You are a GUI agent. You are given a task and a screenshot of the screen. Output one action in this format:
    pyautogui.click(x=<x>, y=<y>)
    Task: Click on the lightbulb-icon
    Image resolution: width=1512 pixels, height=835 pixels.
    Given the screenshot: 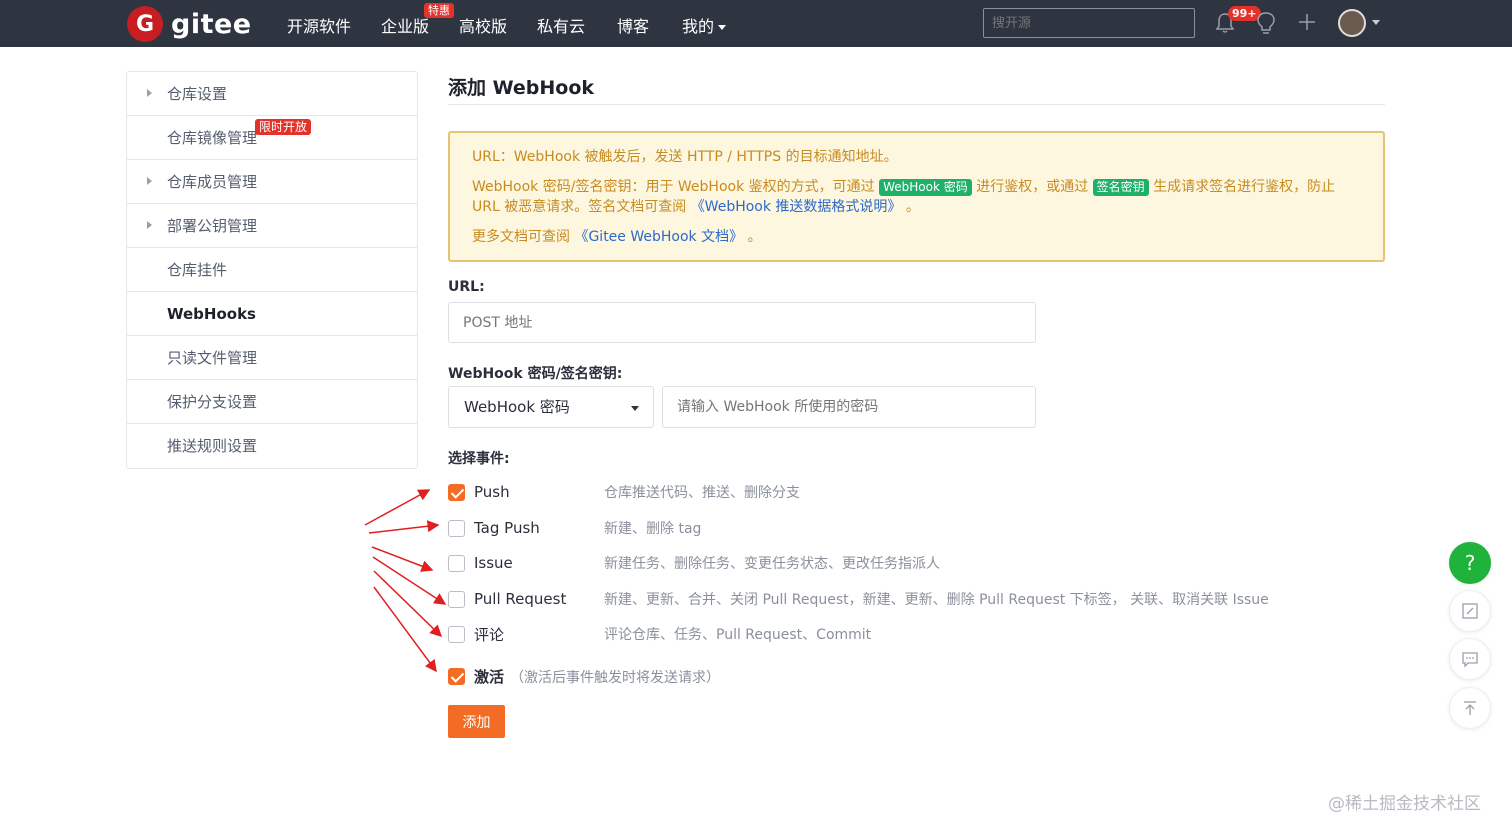 What is the action you would take?
    pyautogui.click(x=1266, y=23)
    